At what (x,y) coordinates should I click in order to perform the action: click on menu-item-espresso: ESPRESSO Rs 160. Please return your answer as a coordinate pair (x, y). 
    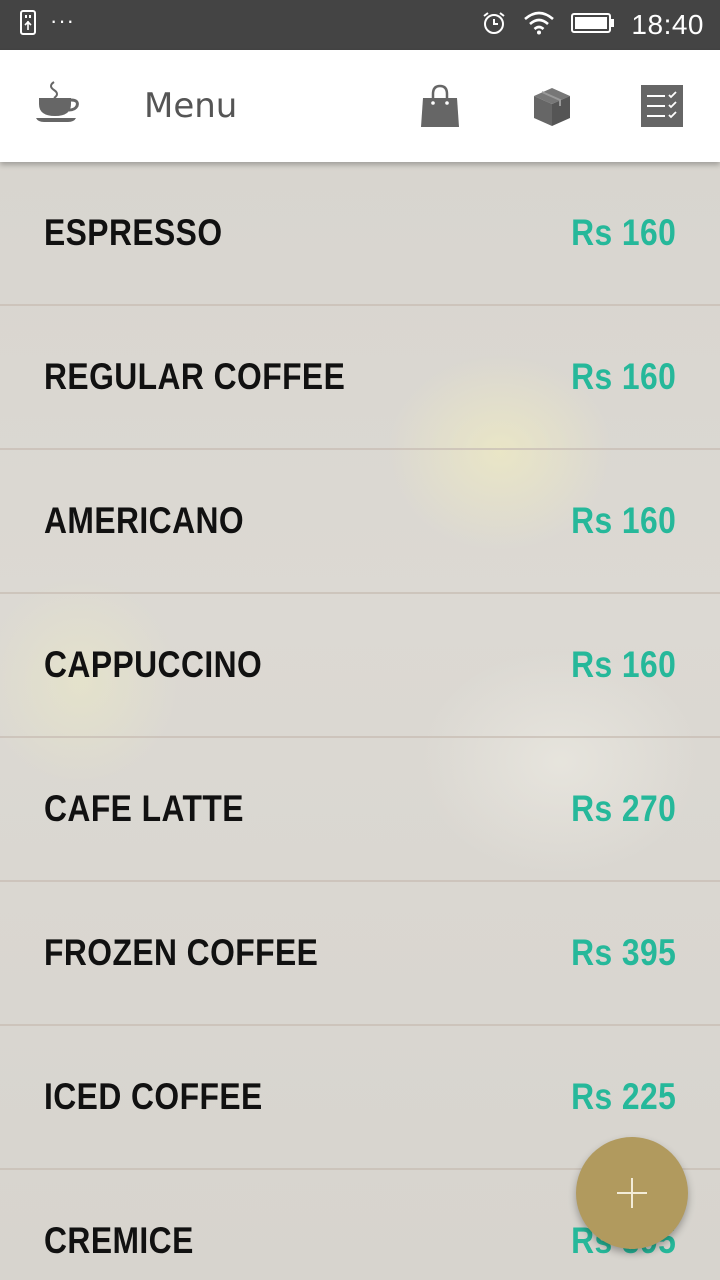
    Looking at the image, I should click on (360, 234).